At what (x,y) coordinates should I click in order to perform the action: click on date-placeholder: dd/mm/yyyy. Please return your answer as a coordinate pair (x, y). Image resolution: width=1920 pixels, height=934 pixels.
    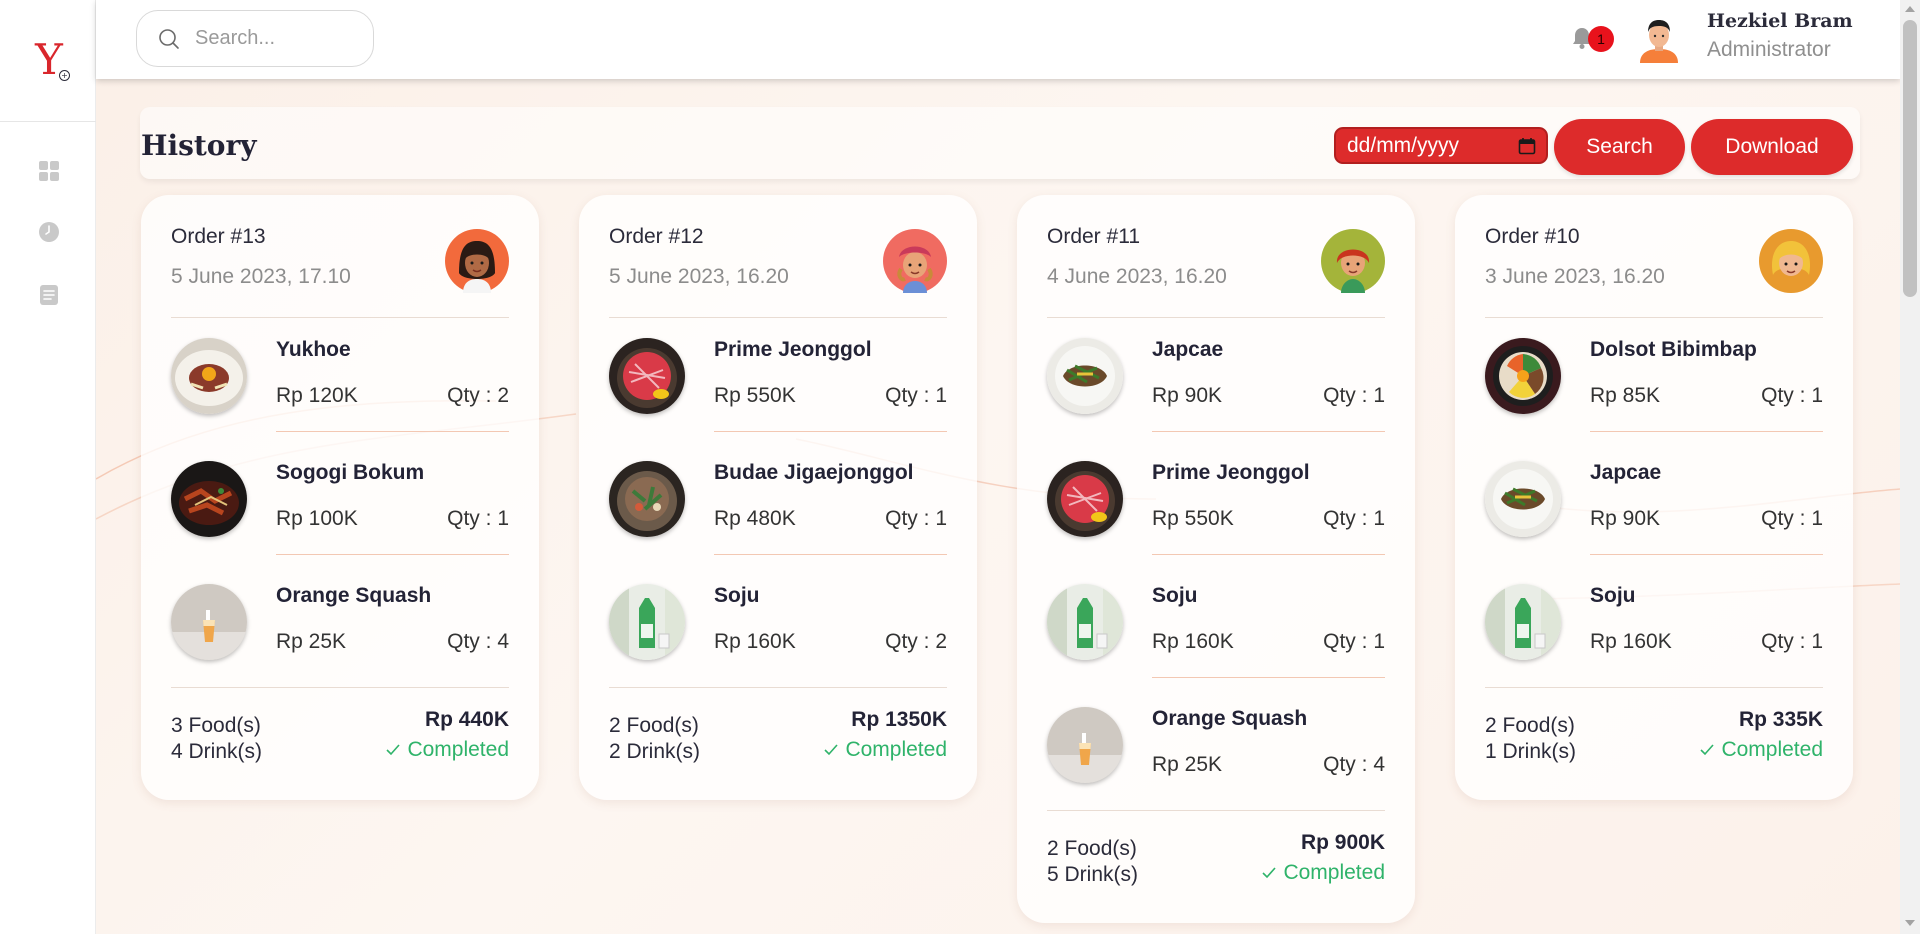
    Looking at the image, I should click on (1403, 145).